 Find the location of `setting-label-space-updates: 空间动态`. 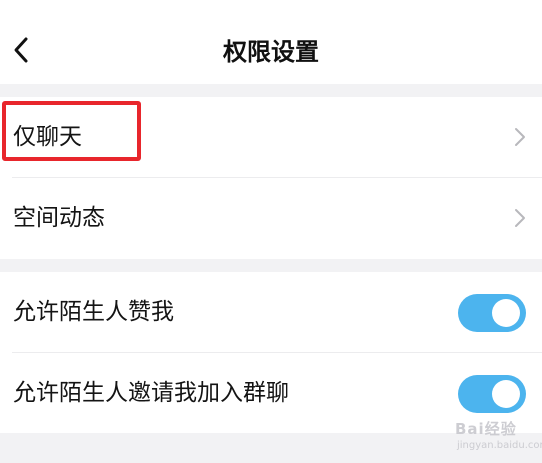

setting-label-space-updates: 空间动态 is located at coordinates (59, 218).